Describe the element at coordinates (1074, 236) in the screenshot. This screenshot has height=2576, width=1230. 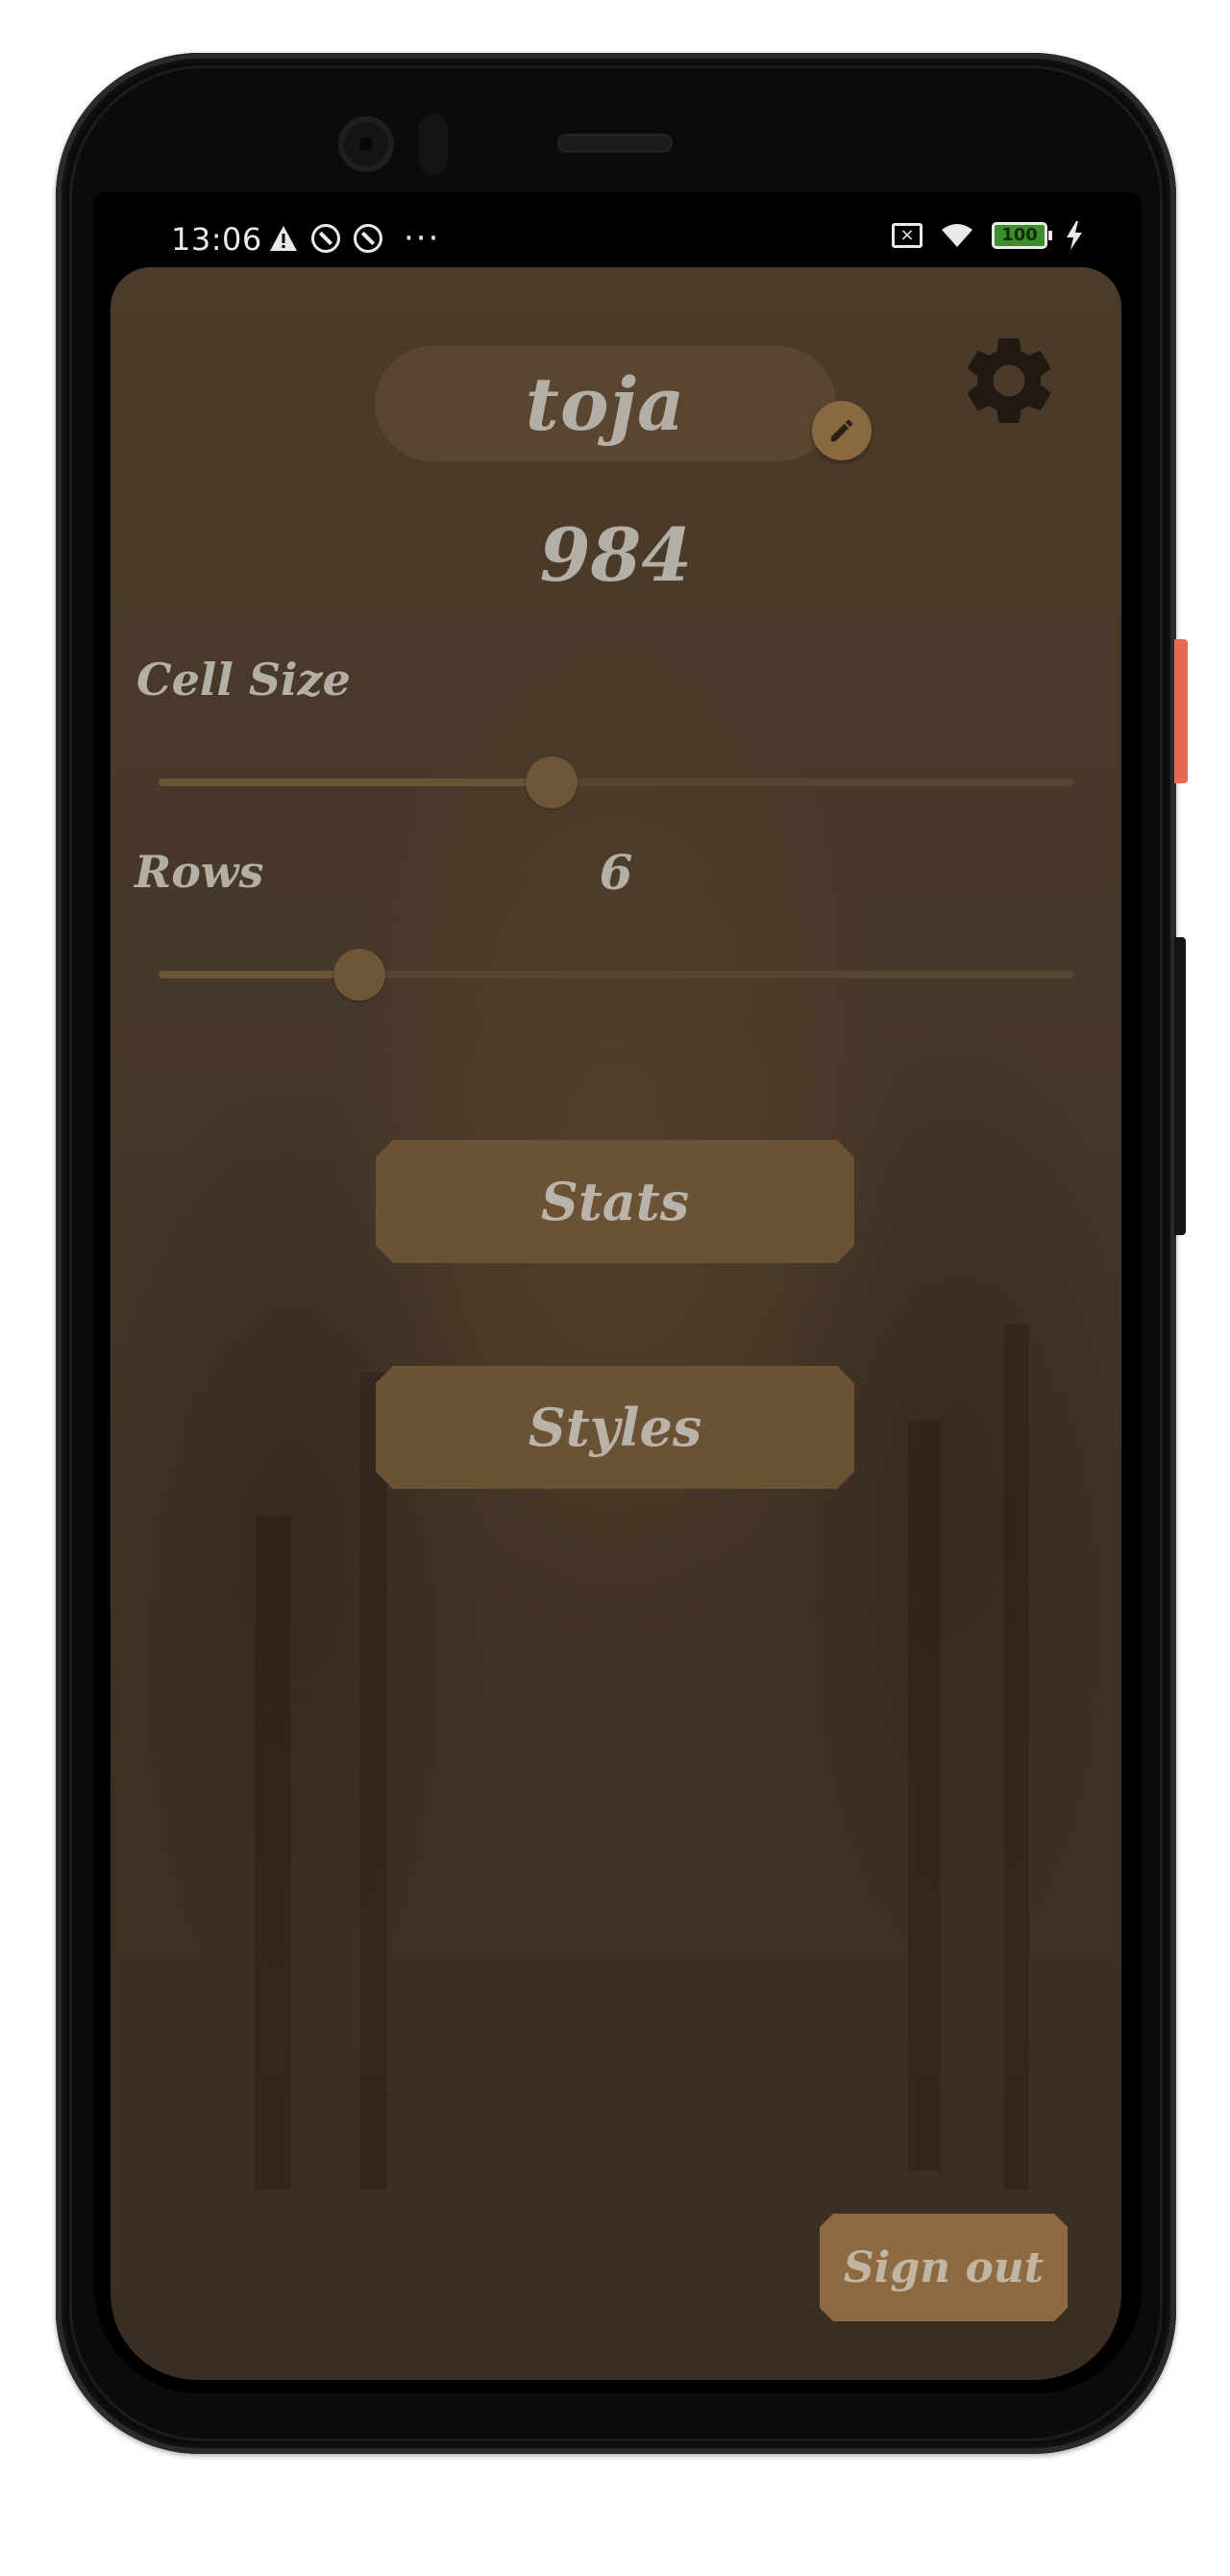
I see `charging-icon` at that location.